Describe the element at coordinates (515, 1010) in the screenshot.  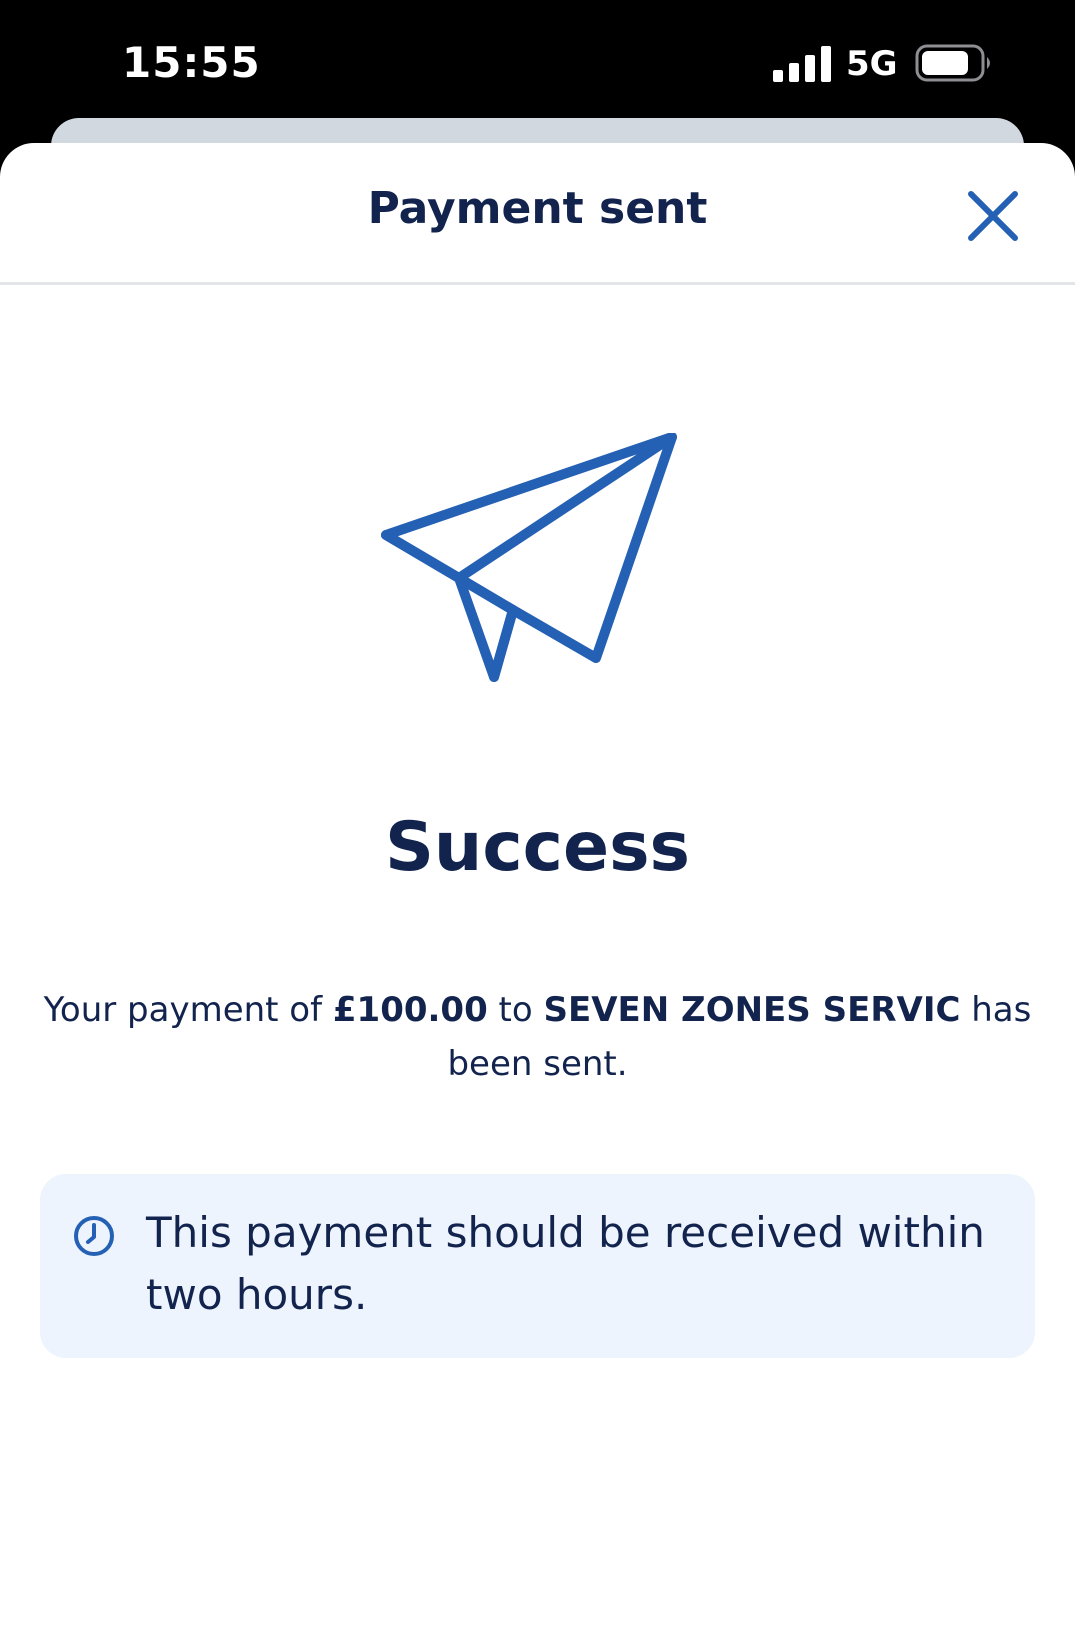
I see `message-middle: to` at that location.